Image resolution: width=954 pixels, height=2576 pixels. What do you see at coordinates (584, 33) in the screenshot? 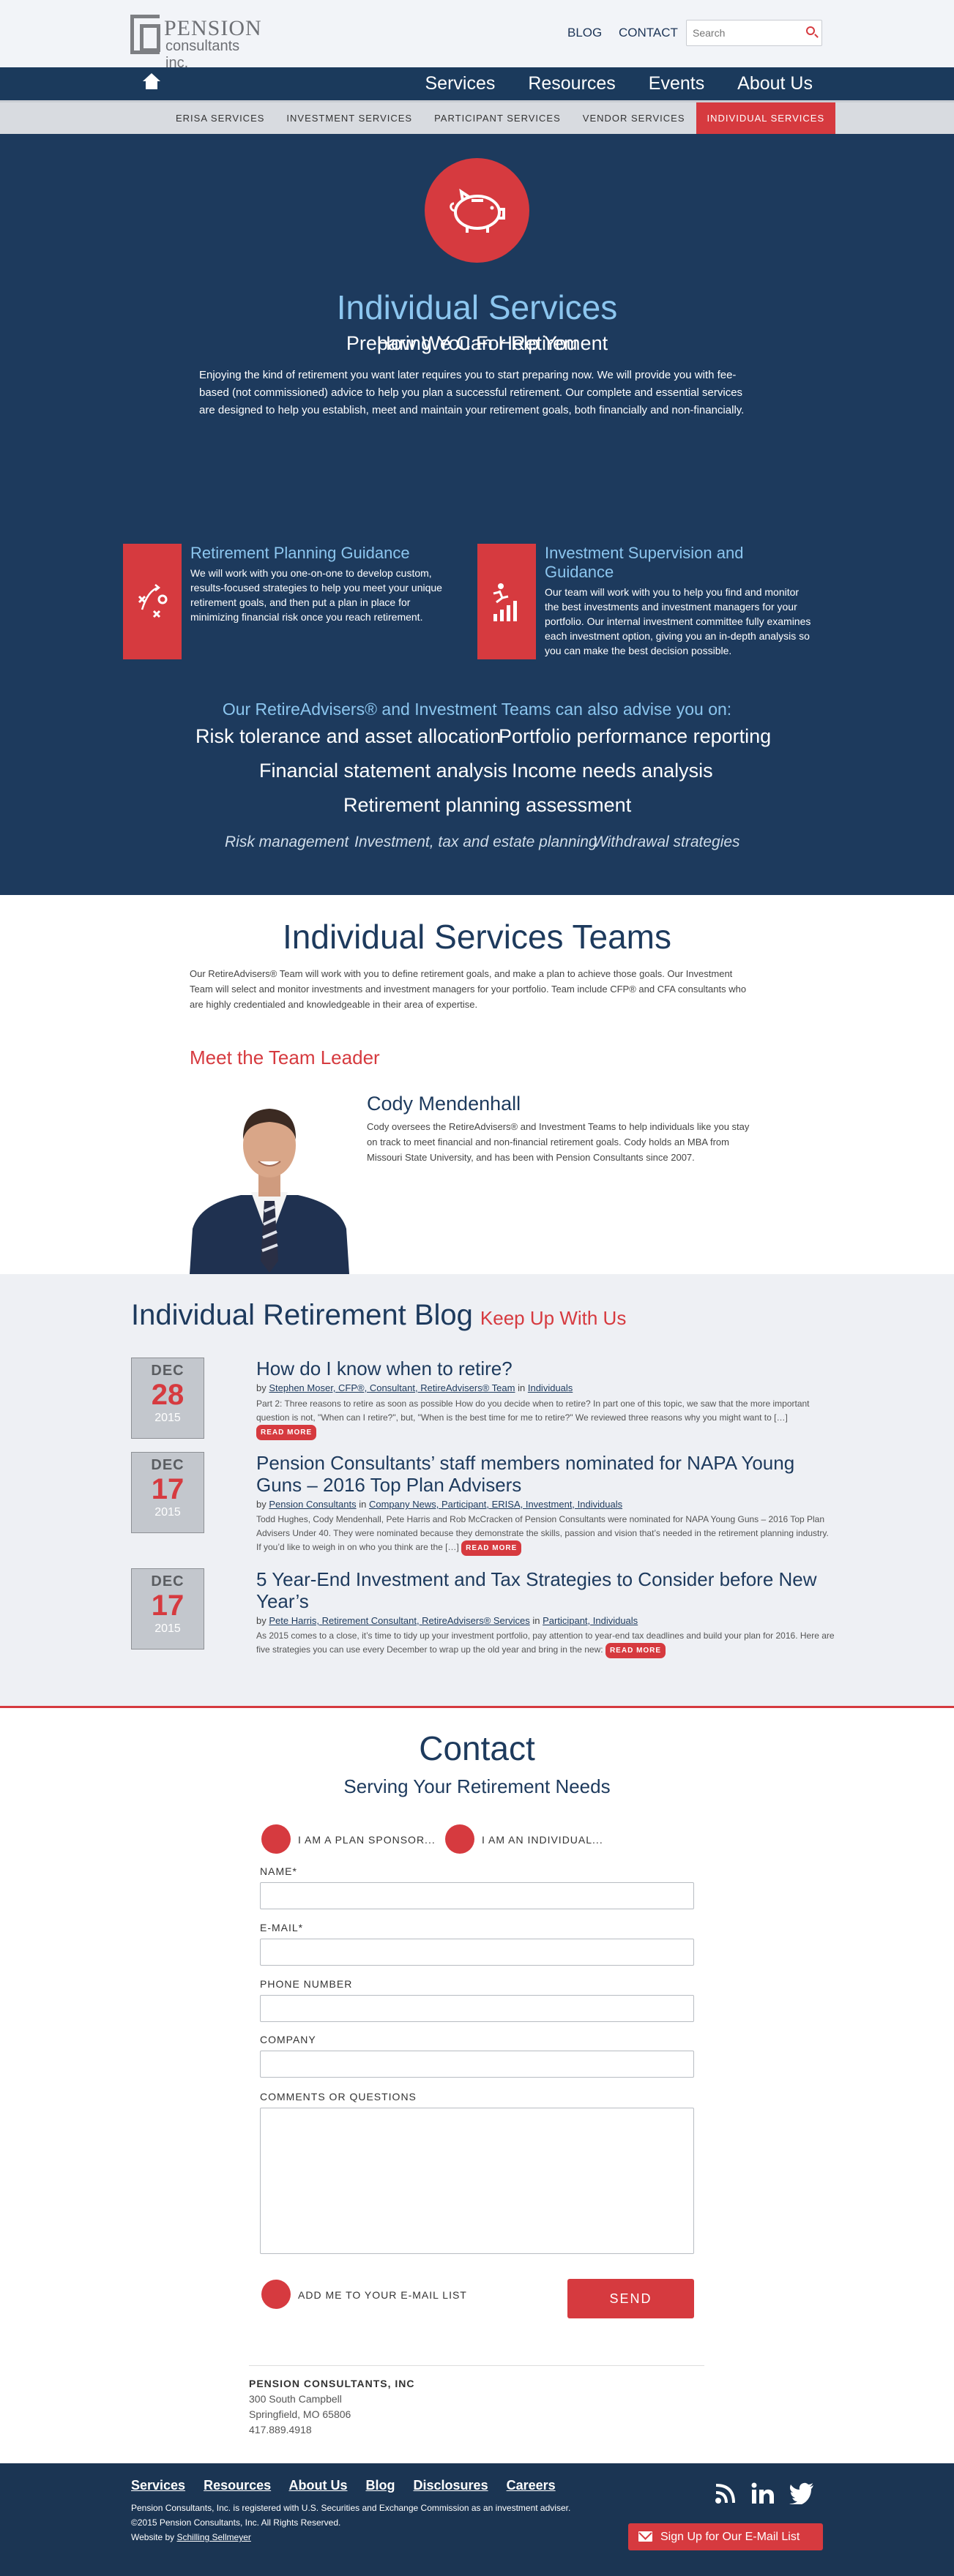
I see `blog-link: BLOG` at bounding box center [584, 33].